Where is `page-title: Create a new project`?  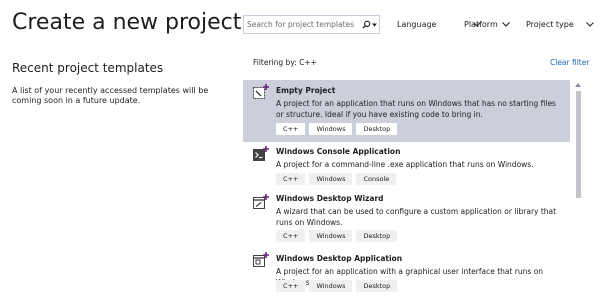
page-title: Create a new project is located at coordinates (127, 22).